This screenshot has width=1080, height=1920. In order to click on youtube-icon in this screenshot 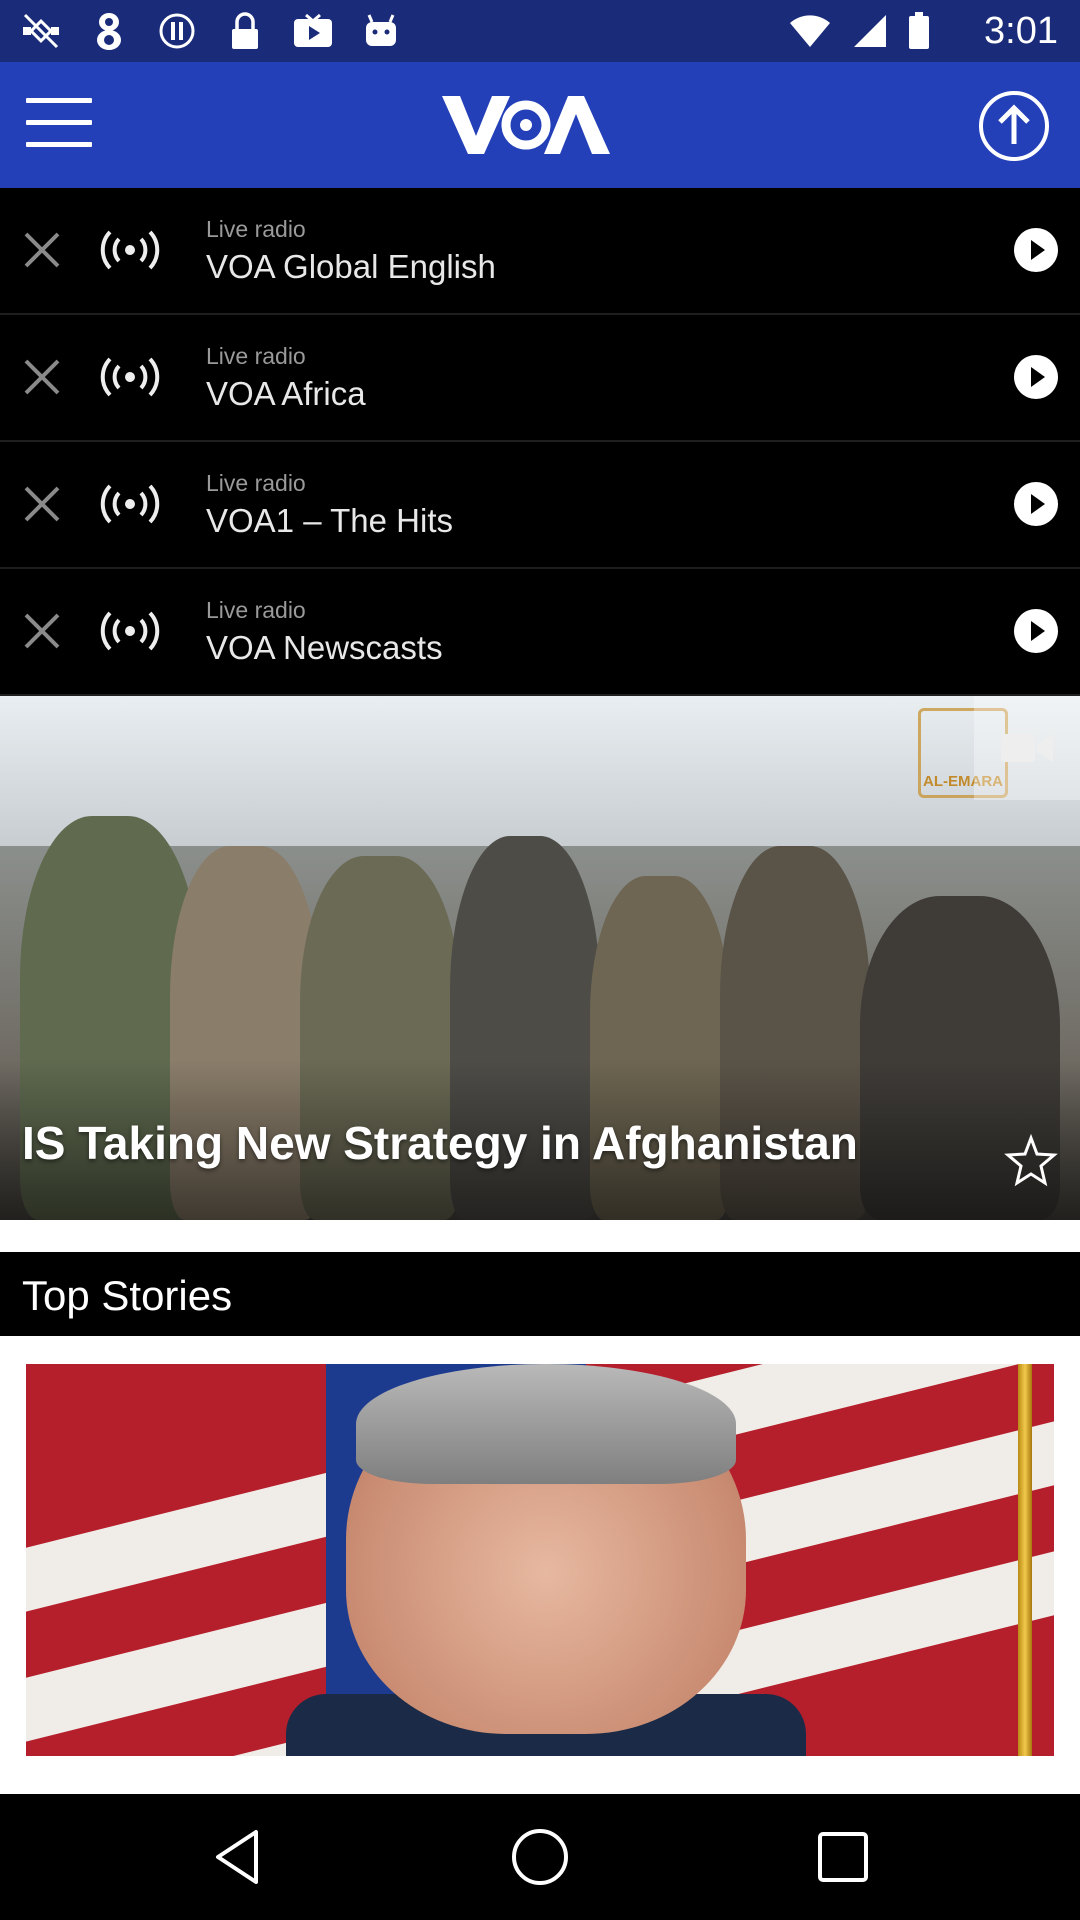, I will do `click(313, 31)`.